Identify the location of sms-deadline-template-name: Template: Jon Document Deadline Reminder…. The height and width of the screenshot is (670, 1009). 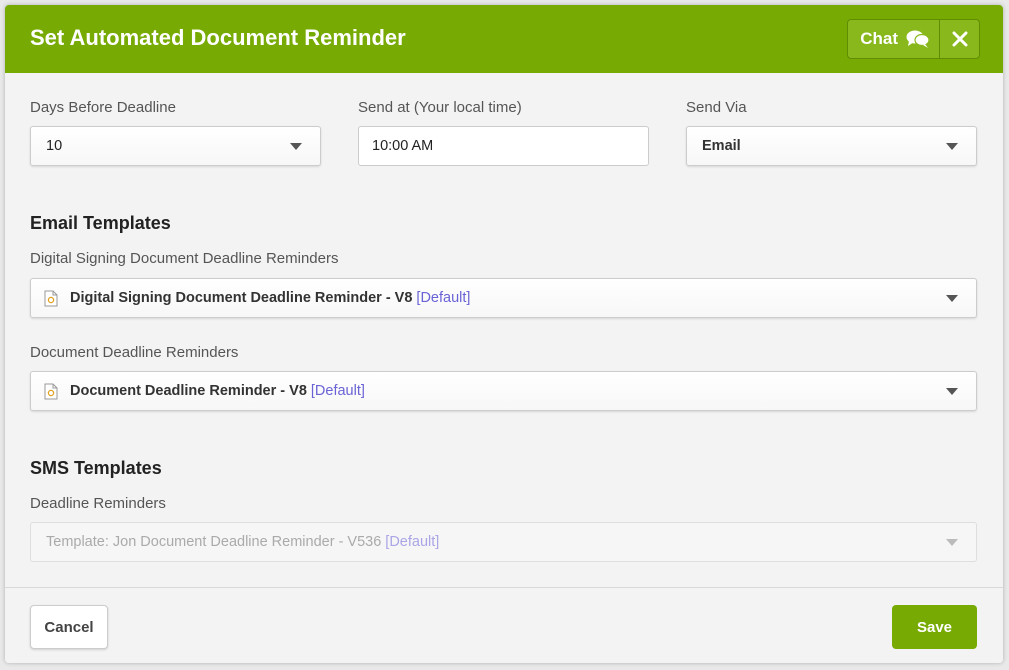
(214, 542).